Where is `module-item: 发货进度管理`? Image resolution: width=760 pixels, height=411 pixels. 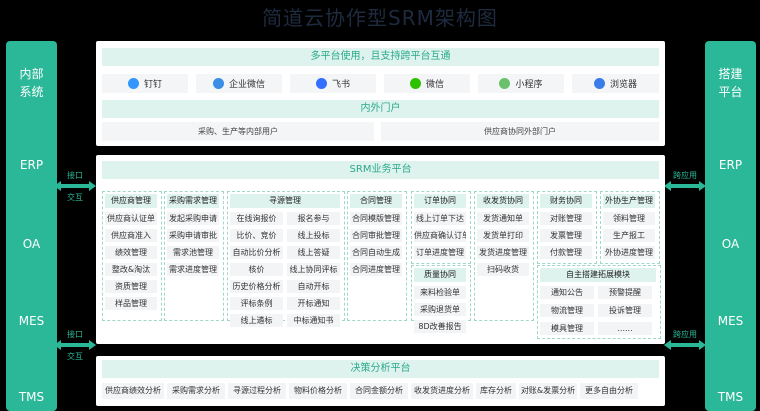 module-item: 发货进度管理 is located at coordinates (503, 252).